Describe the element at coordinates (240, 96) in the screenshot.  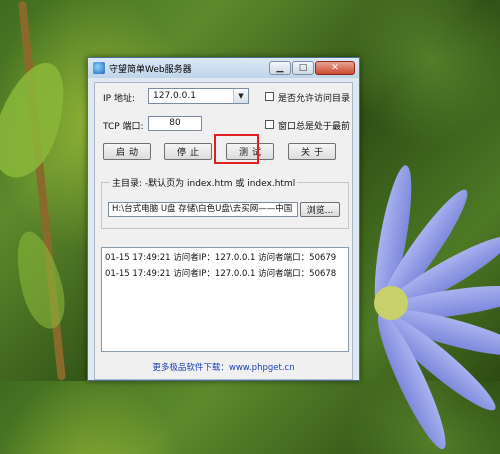
I see `chevron-down-icon: ▼` at that location.